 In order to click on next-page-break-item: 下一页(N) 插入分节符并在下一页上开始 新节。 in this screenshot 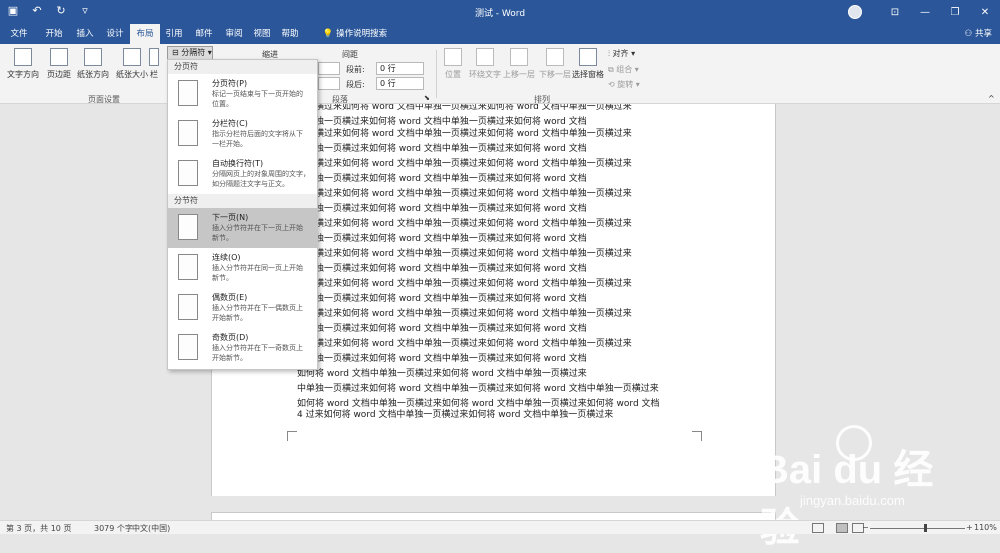, I will do `click(242, 228)`.